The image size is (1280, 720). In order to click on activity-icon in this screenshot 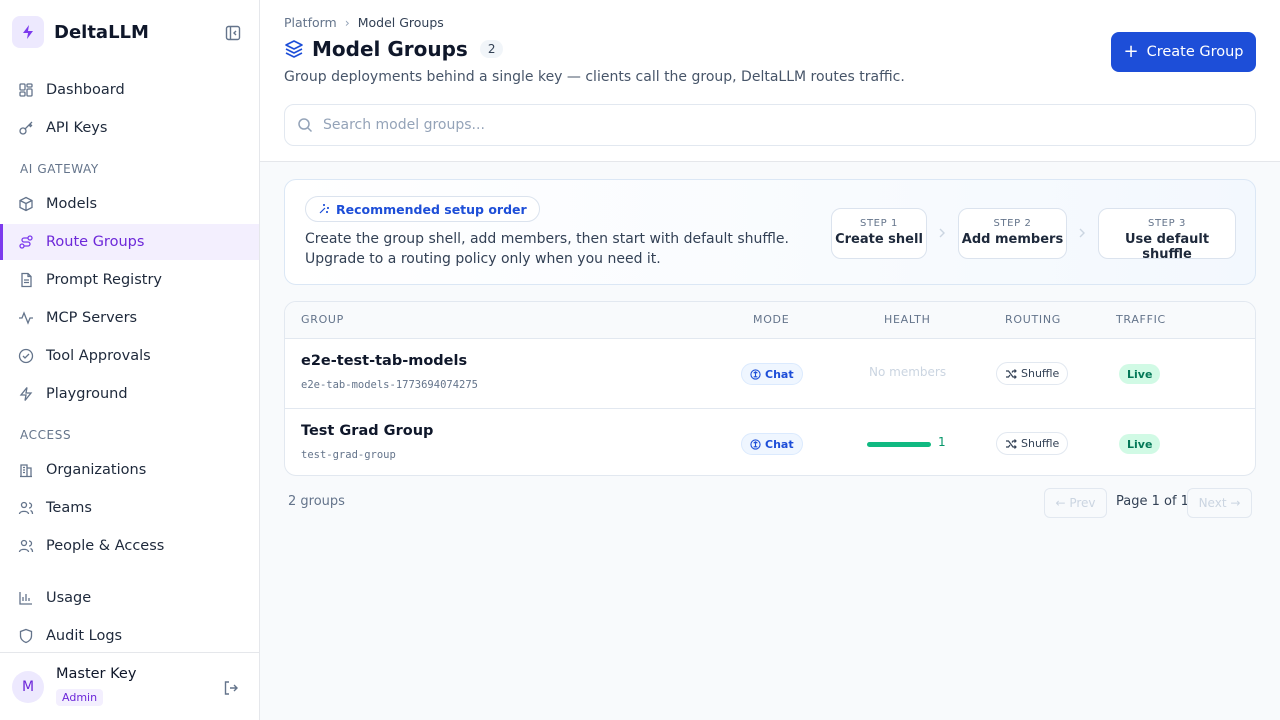, I will do `click(26, 318)`.